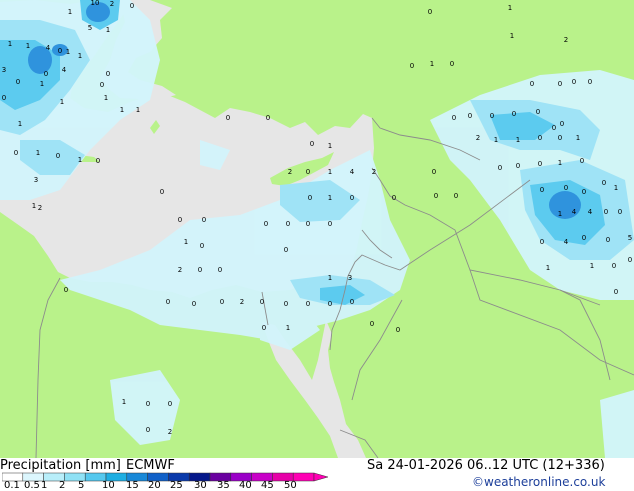 The width and height of the screenshot is (634, 491). I want to click on model-name: ECMWF, so click(150, 465).